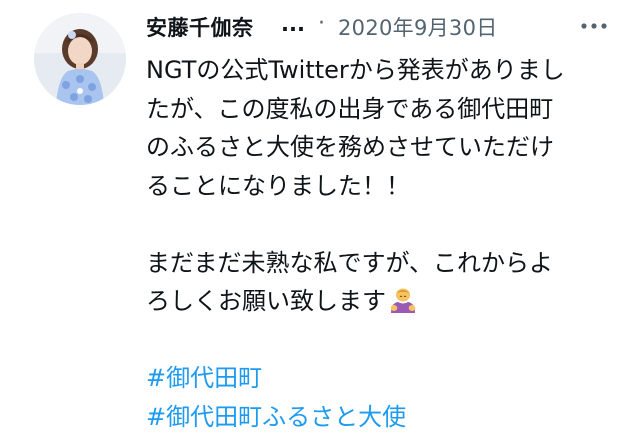  I want to click on avatar-photo, so click(80, 59).